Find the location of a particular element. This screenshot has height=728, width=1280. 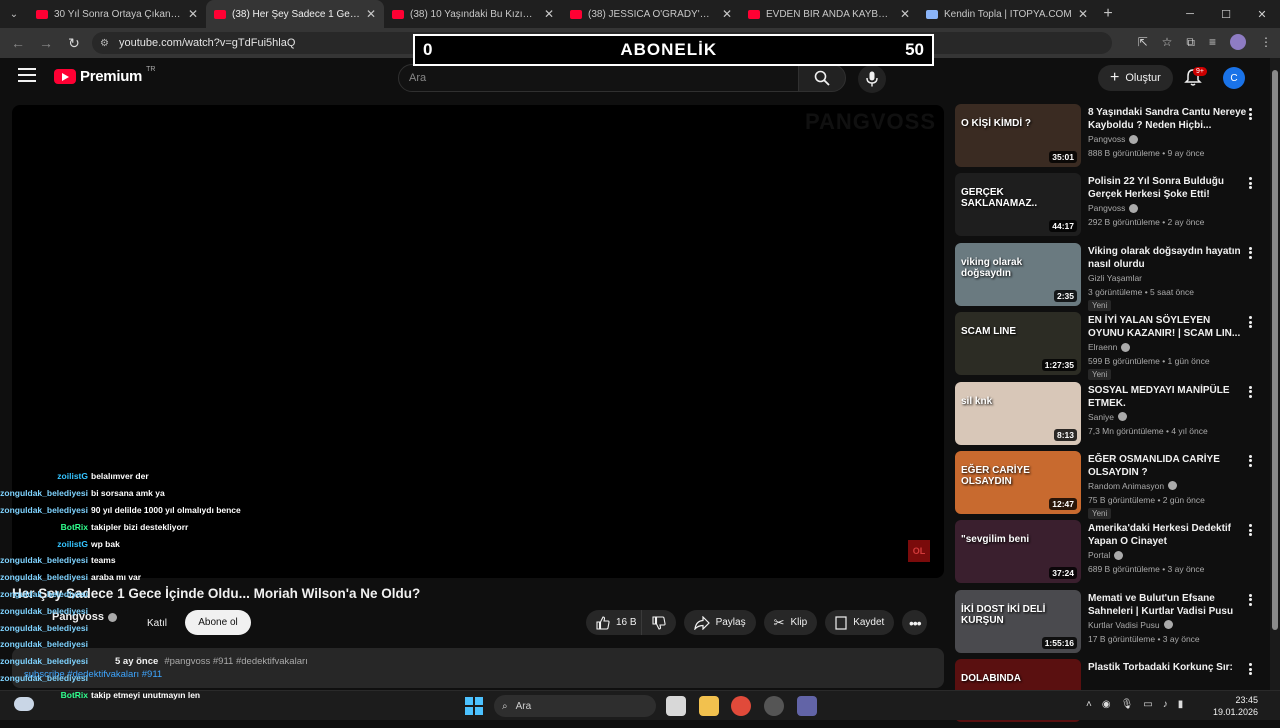

search-button is located at coordinates (822, 78).